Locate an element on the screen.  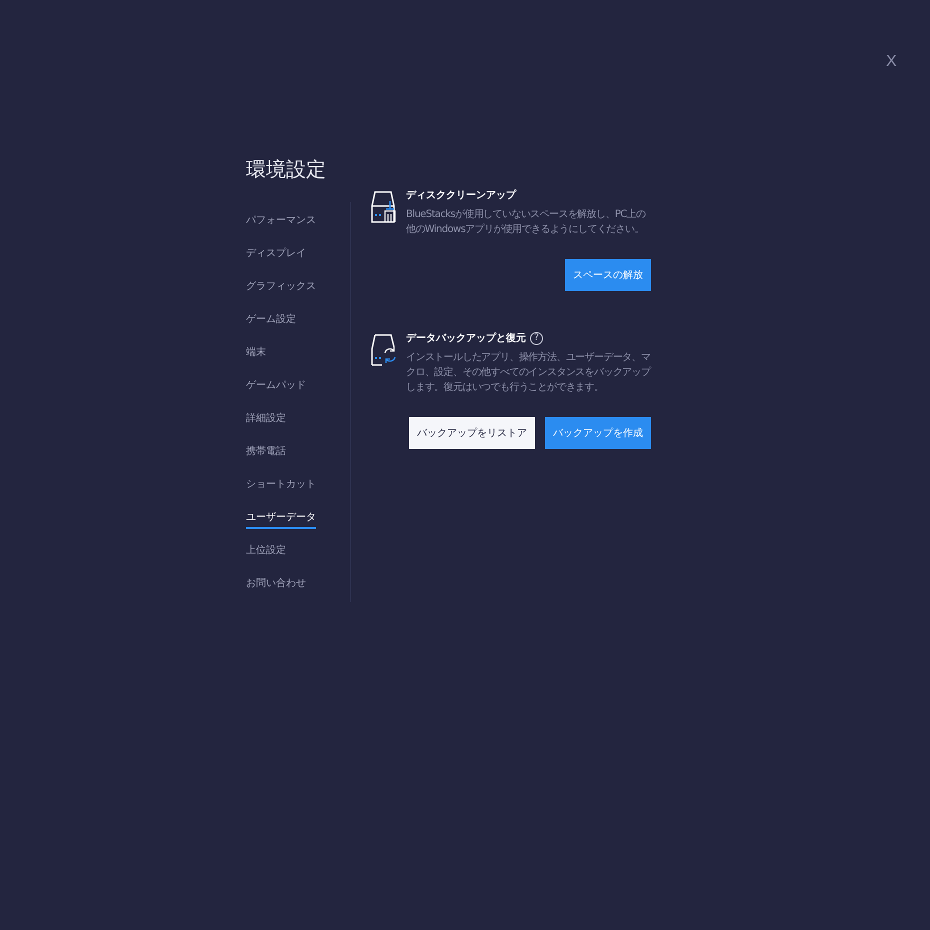
primary-button: バックアップを作成 is located at coordinates (598, 433).